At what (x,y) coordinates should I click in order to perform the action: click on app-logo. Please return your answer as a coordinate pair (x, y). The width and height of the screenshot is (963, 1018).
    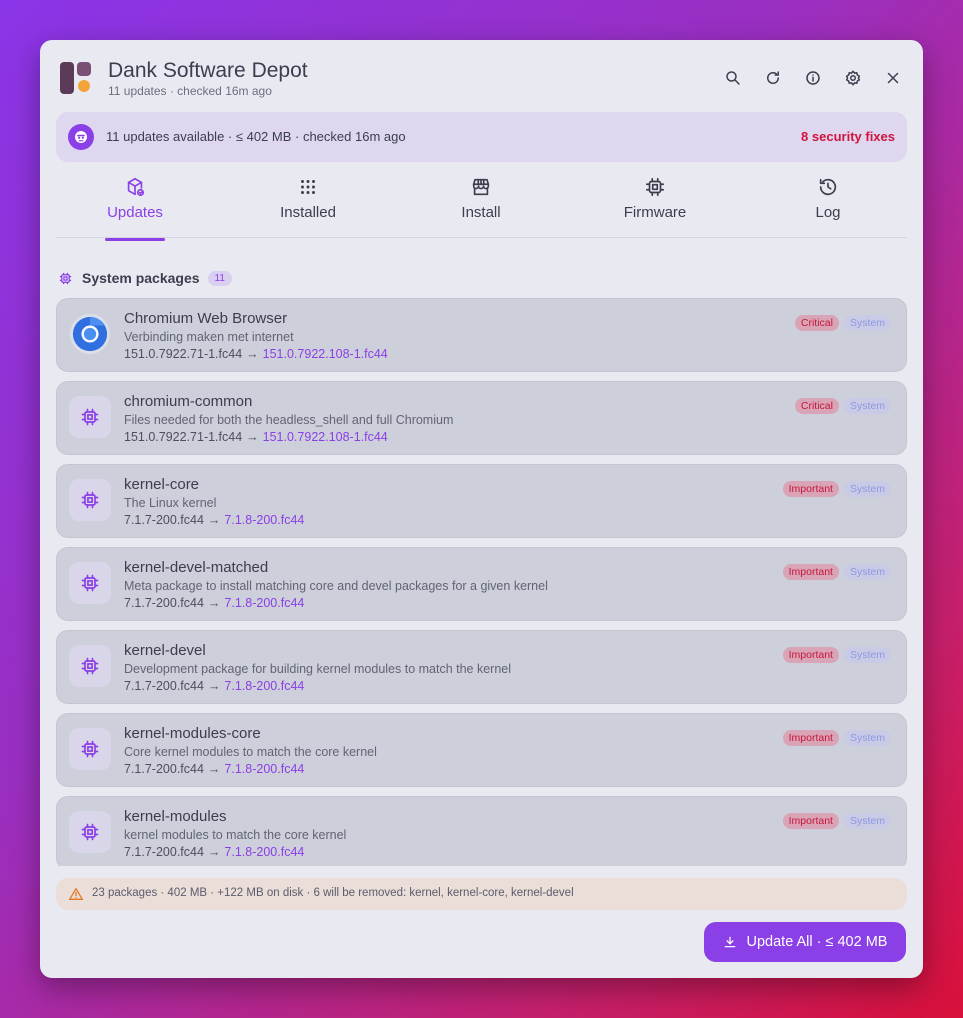
    Looking at the image, I should click on (76, 78).